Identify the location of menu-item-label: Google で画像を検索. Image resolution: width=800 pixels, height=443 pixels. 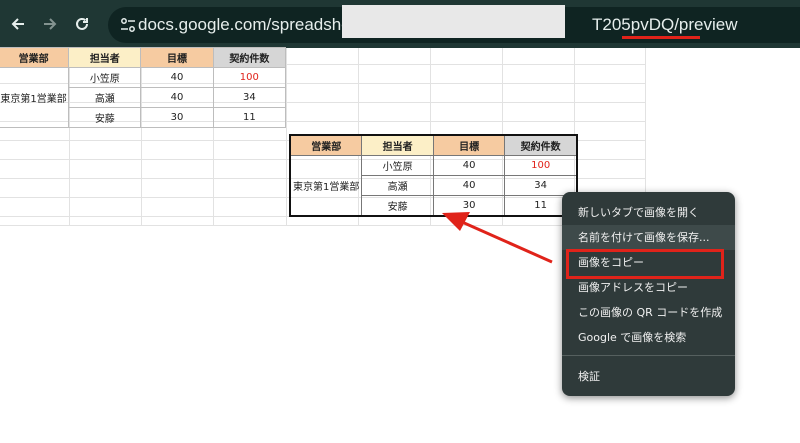
(632, 337).